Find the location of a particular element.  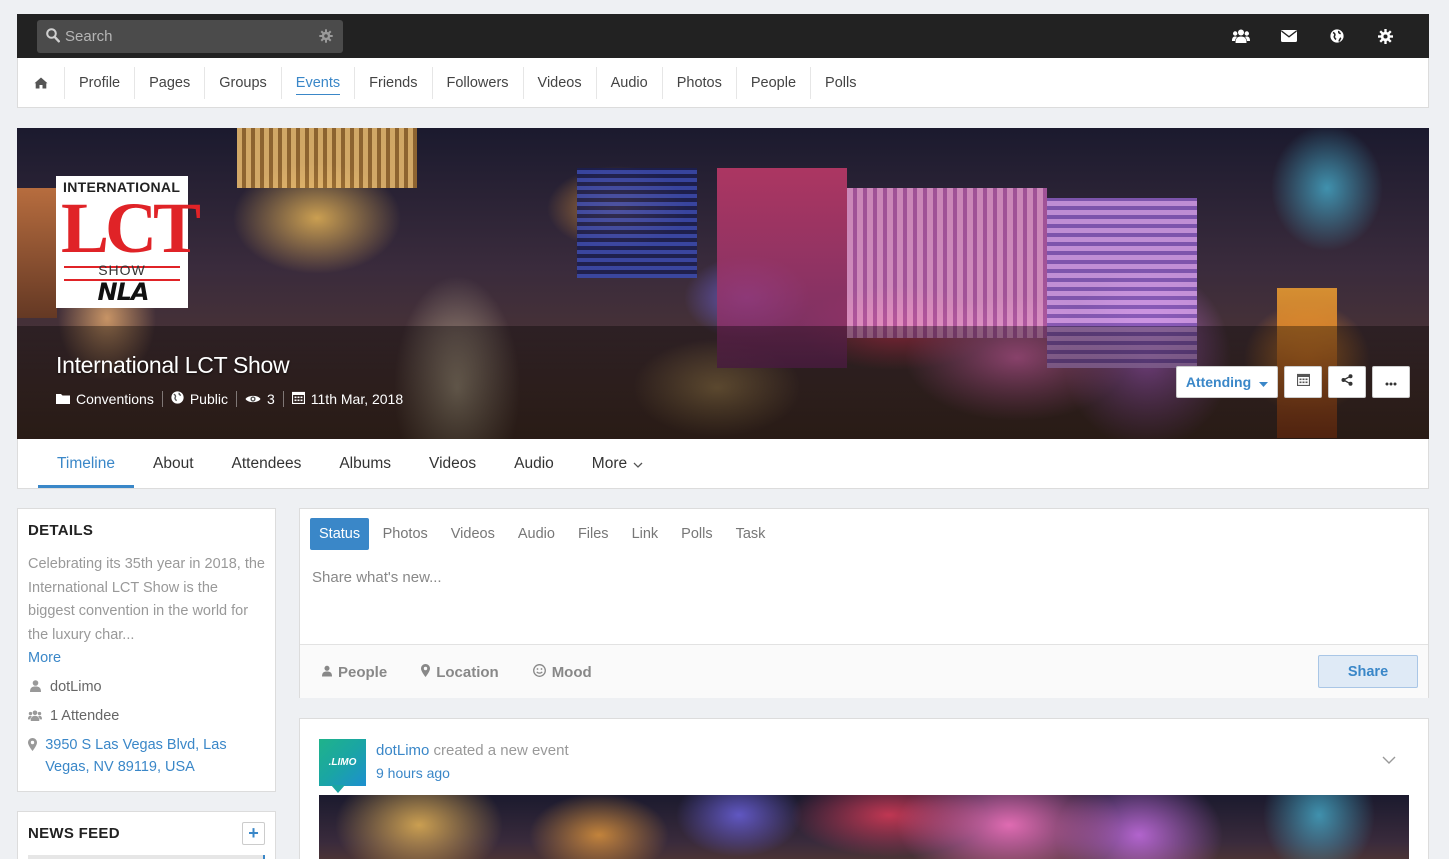

composer-tab-videos: Videos is located at coordinates (472, 534).